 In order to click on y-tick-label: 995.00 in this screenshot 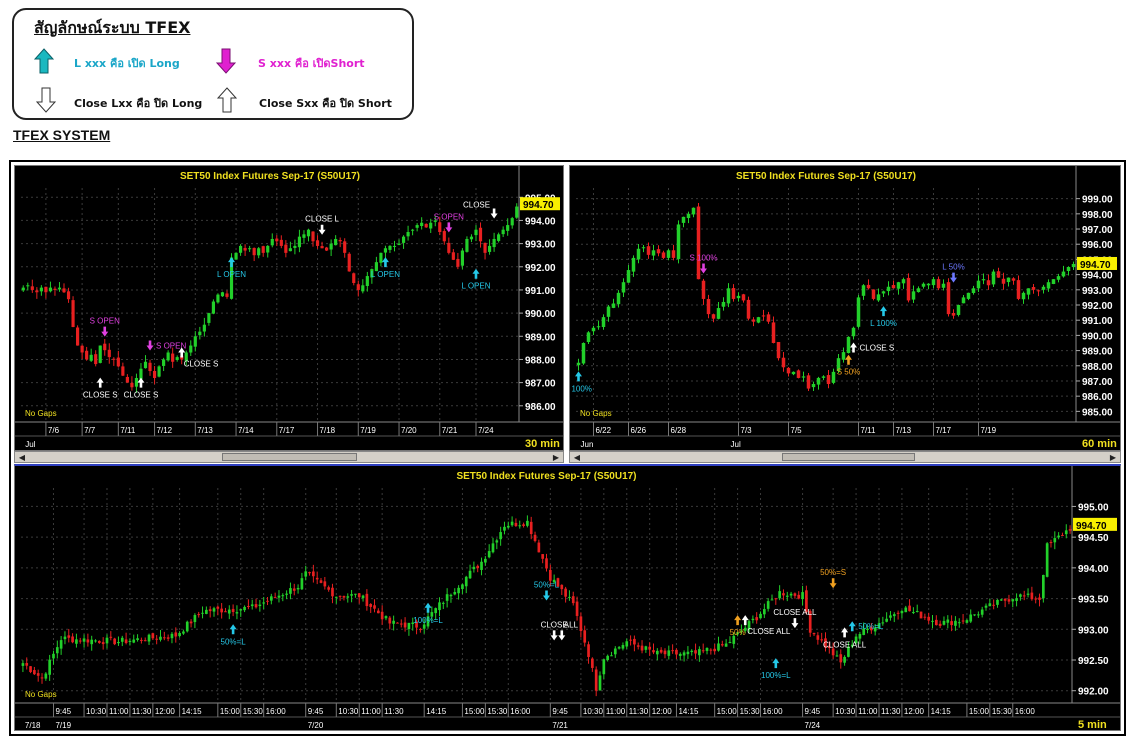, I will do `click(1093, 507)`.